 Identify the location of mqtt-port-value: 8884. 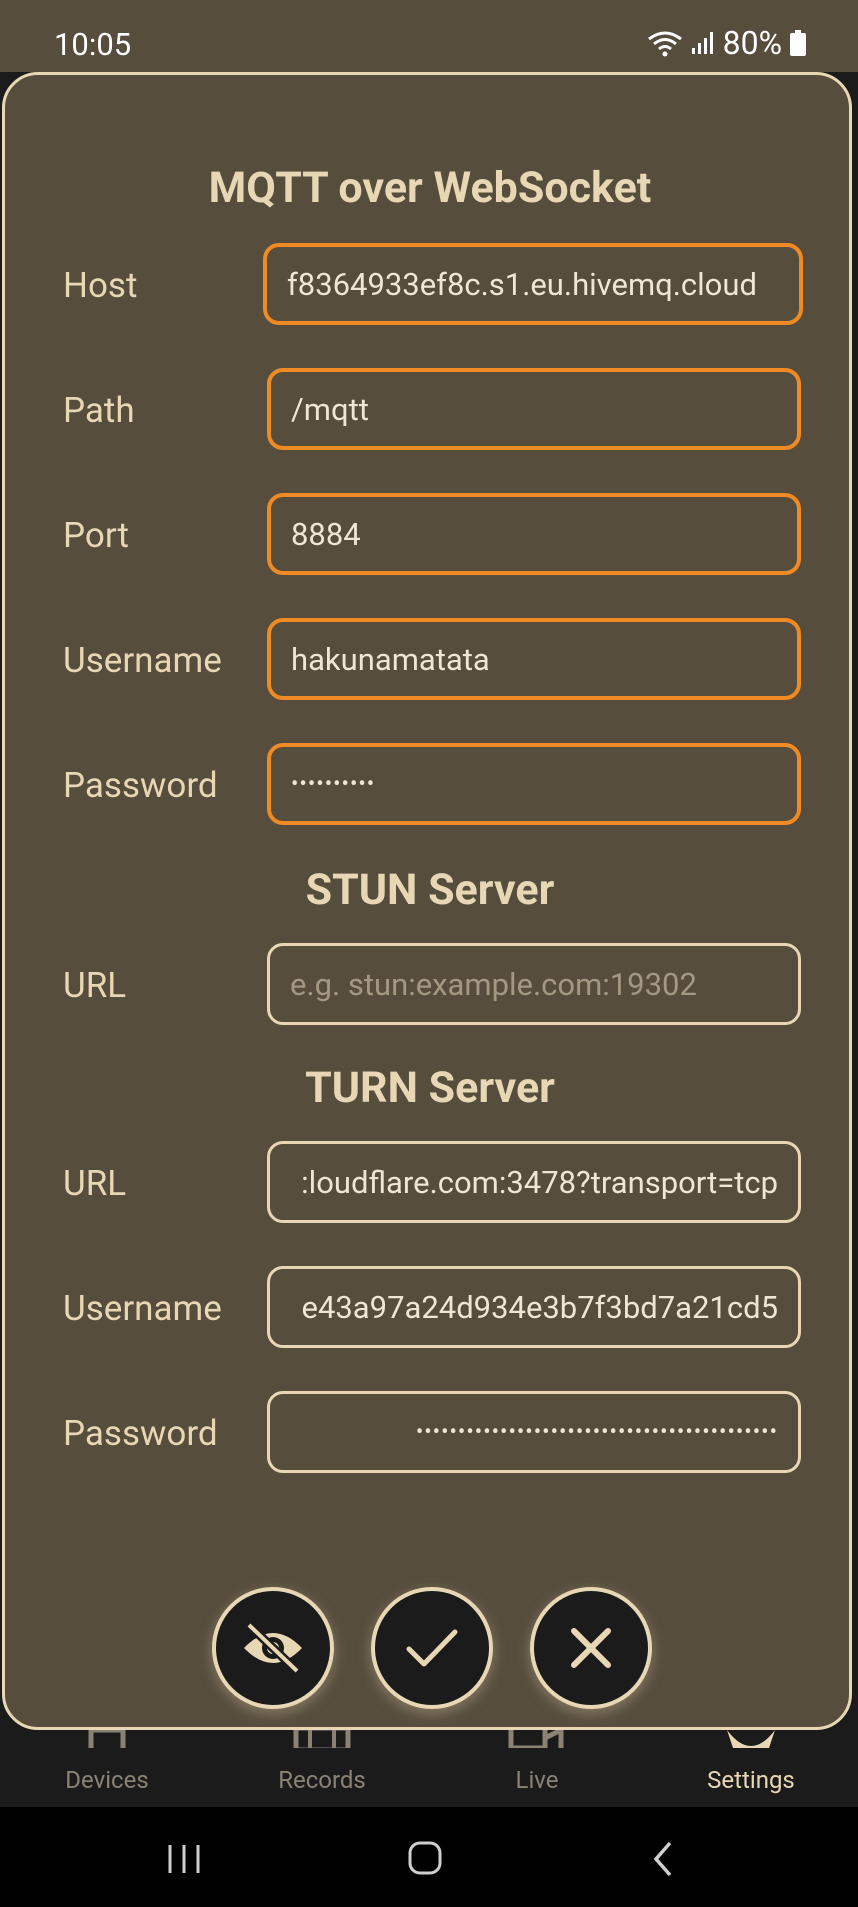
(326, 534).